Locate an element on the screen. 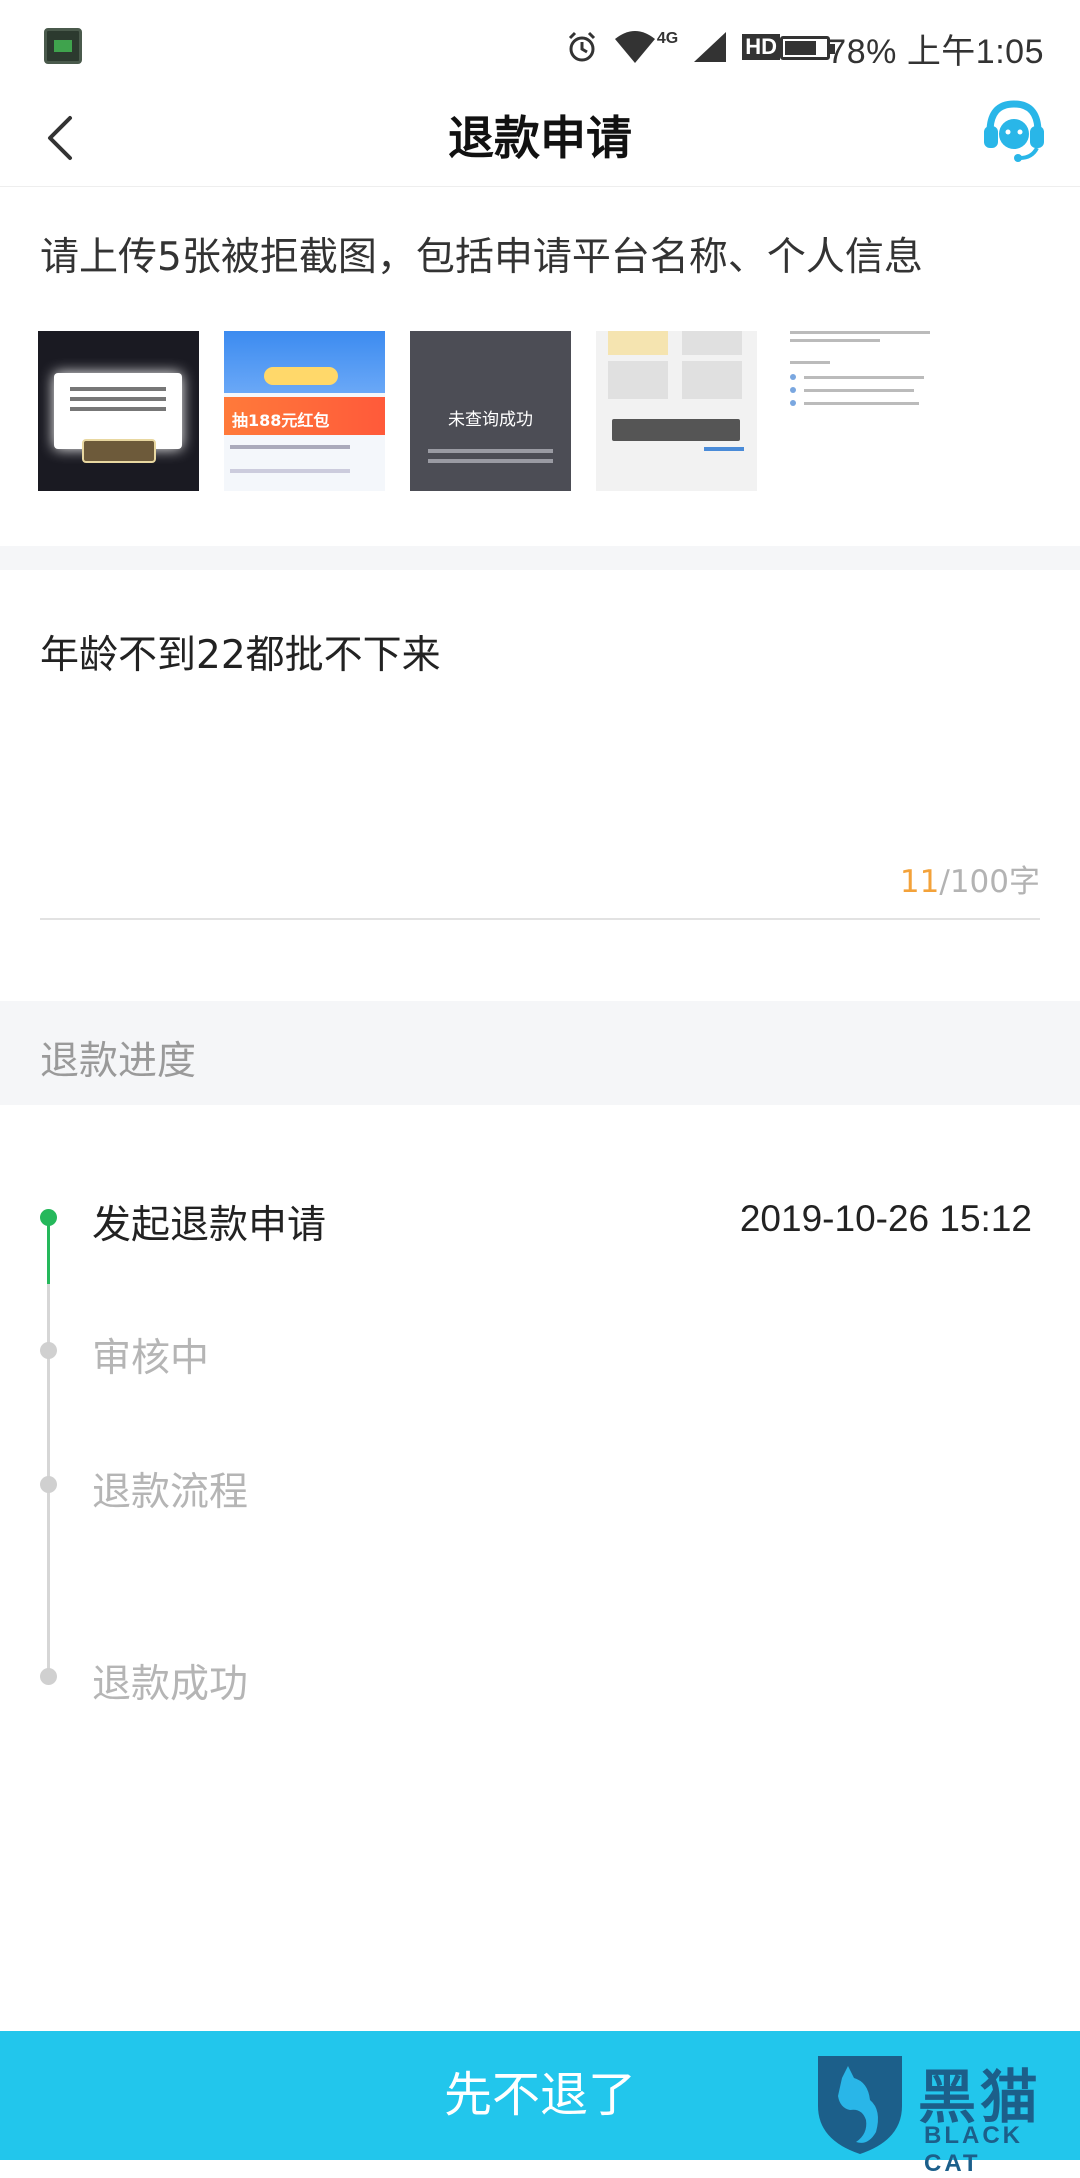 This screenshot has height=2178, width=1080. textarea-underline is located at coordinates (540, 919).